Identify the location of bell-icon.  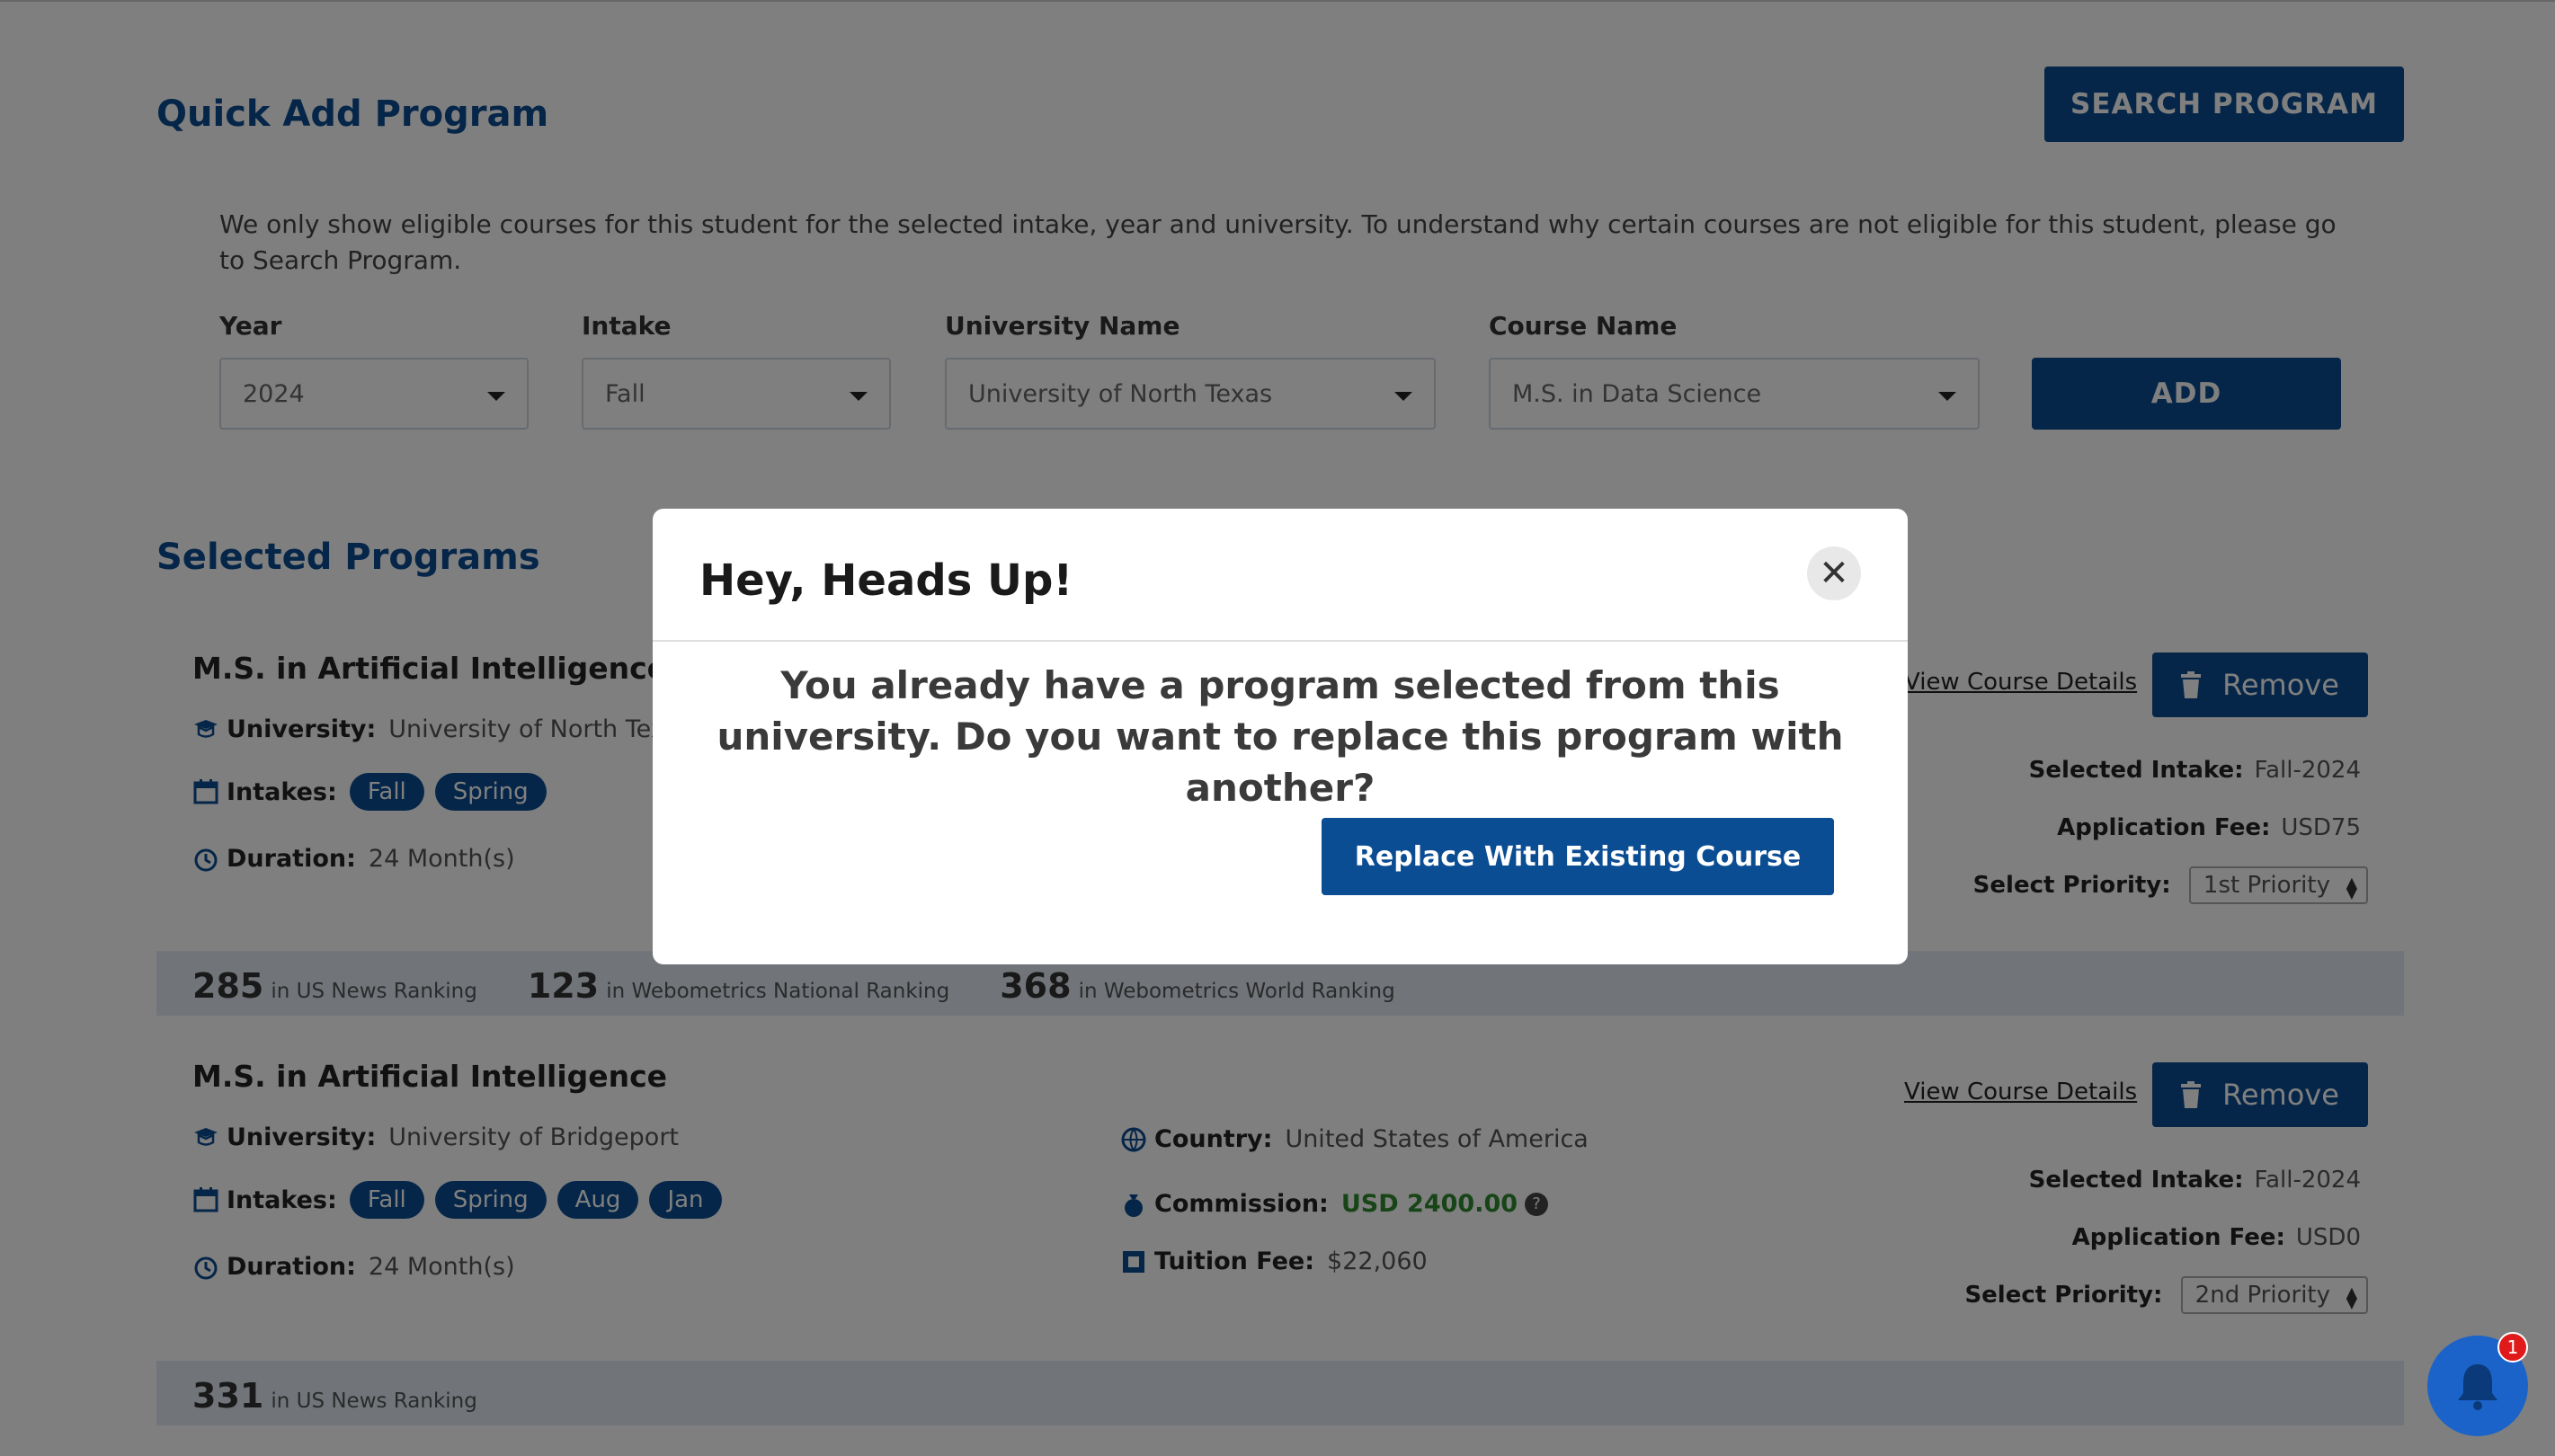
(2477, 1387).